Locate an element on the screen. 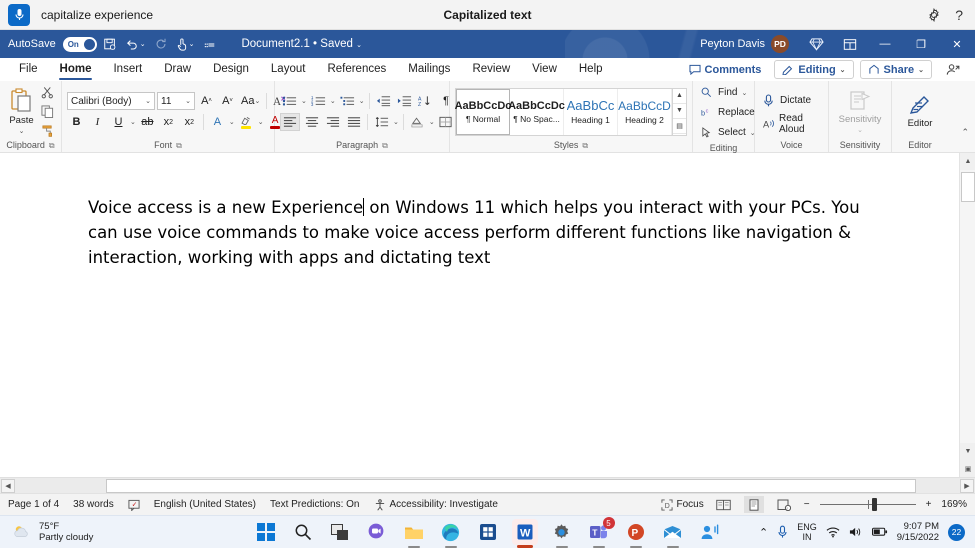 The image size is (975, 548). task-view-button is located at coordinates (340, 532).